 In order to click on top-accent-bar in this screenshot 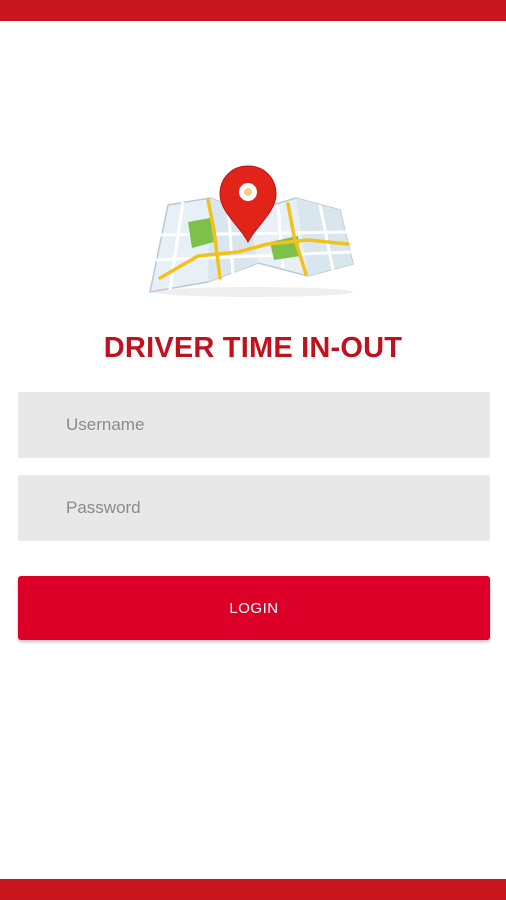, I will do `click(253, 10)`.